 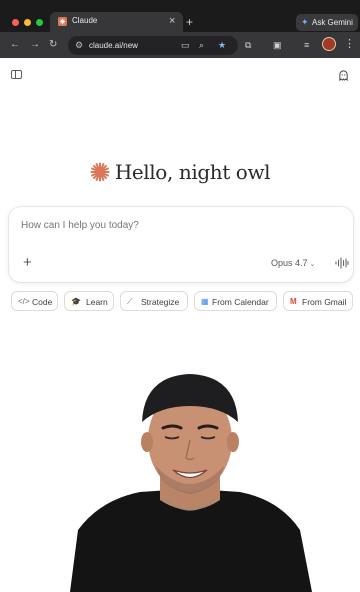 I want to click on gmail-icon: M, so click(x=293, y=301).